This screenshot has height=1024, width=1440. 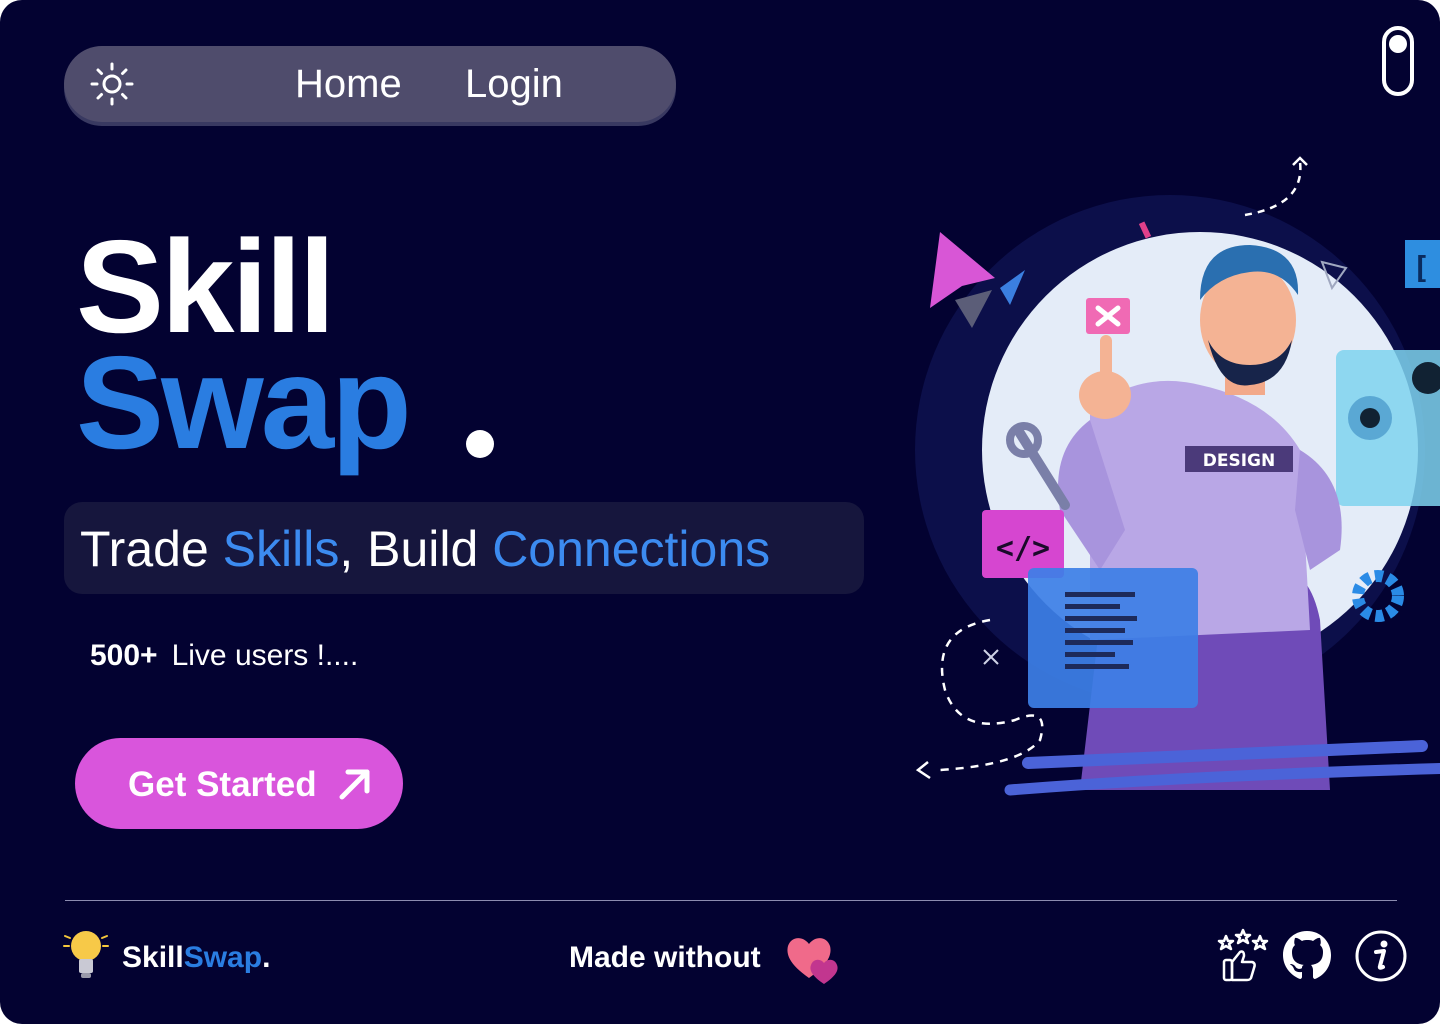 What do you see at coordinates (124, 655) in the screenshot?
I see `live-users-count: 500+` at bounding box center [124, 655].